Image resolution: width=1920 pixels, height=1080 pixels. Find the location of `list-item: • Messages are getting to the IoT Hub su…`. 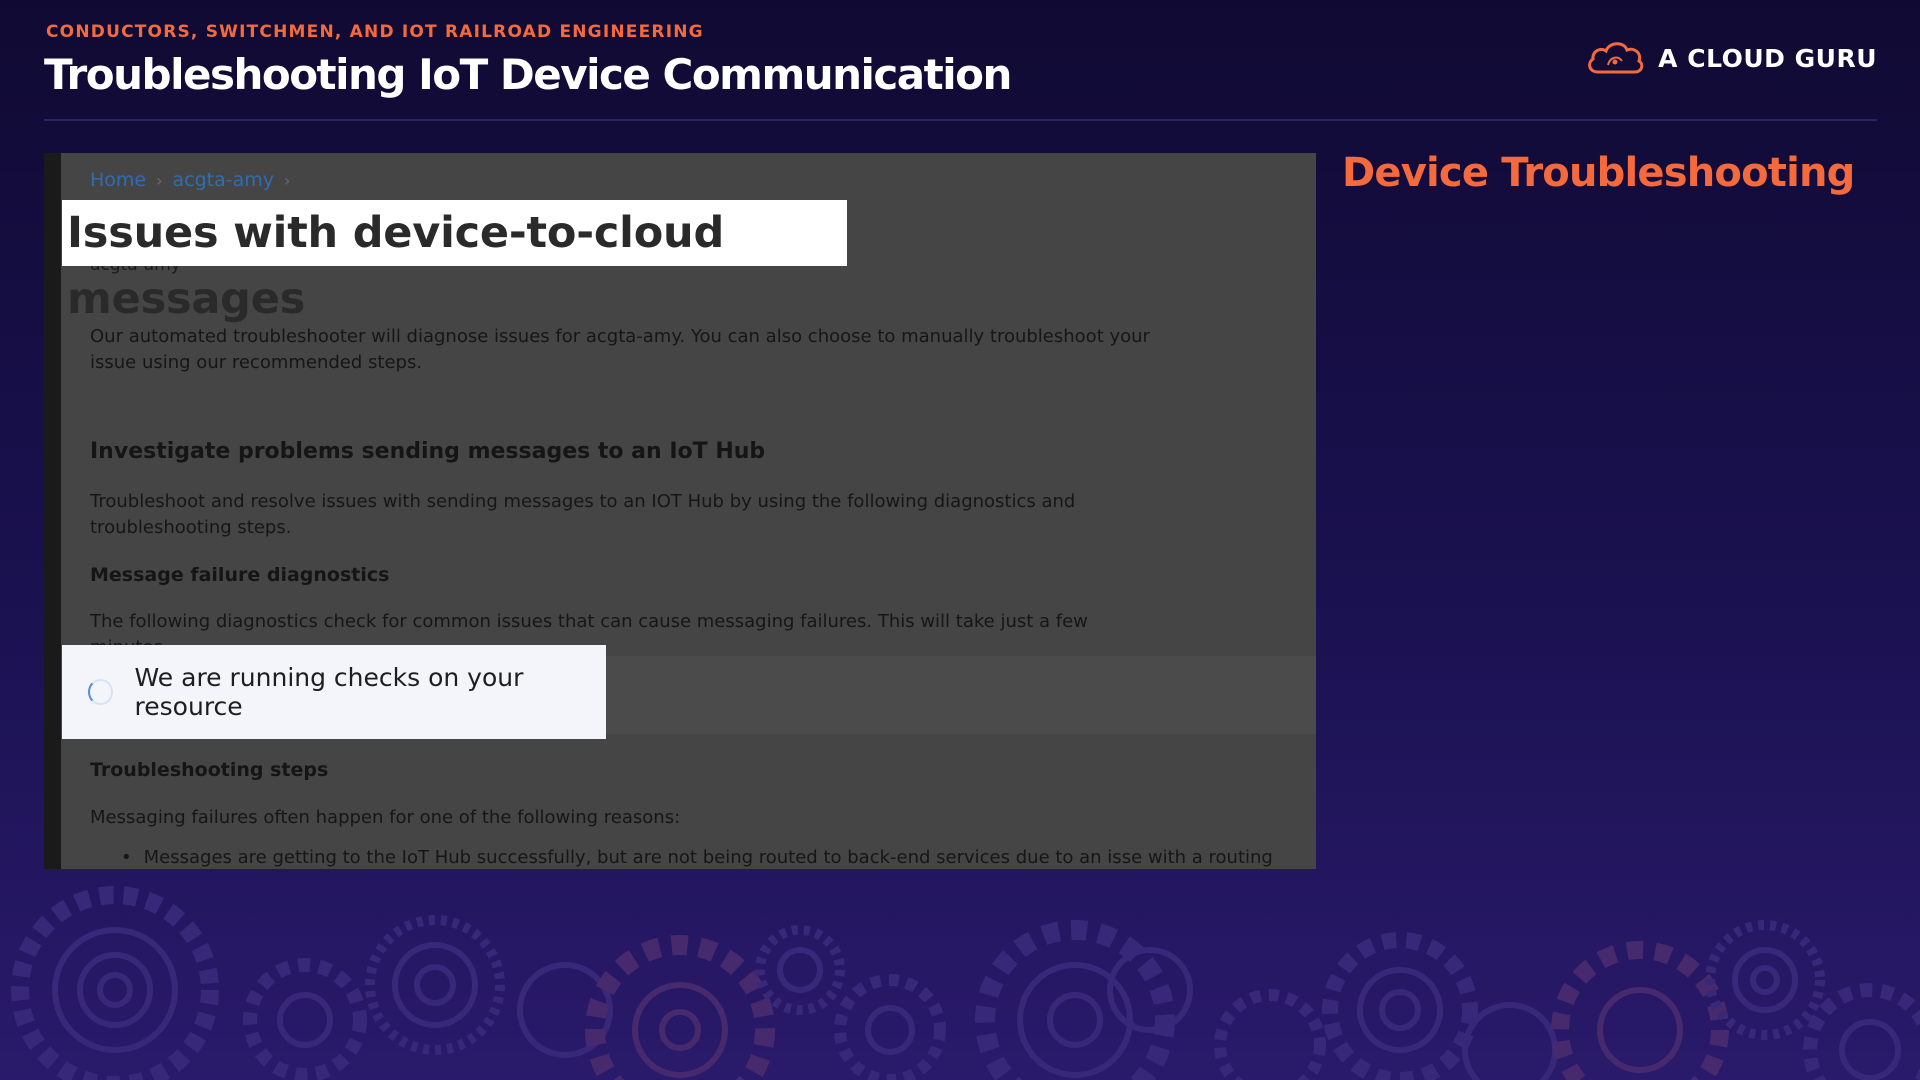

list-item: • Messages are getting to the IoT Hub su… is located at coordinates (697, 857).